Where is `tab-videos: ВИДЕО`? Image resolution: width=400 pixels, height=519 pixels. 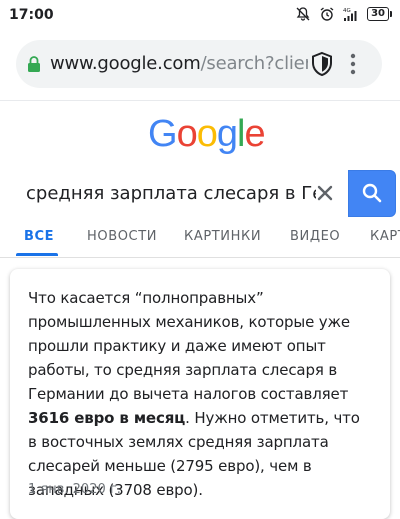 tab-videos: ВИДЕО is located at coordinates (315, 236).